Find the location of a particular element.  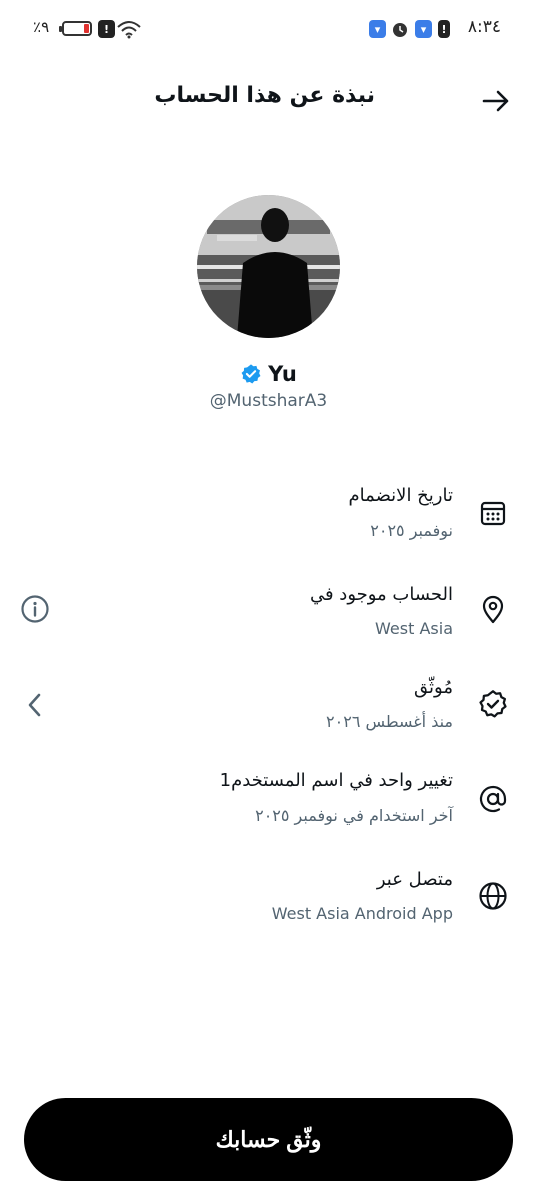

verify-account-button: وثّق حسابك is located at coordinates (268, 1139).